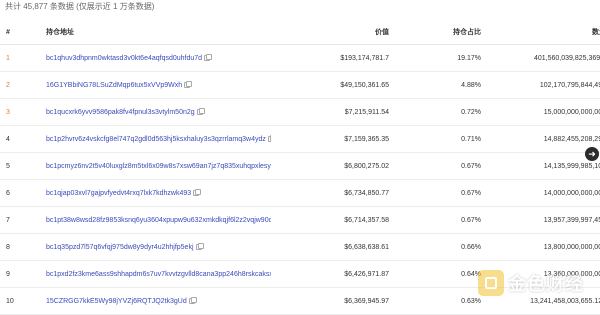 Image resolution: width=600 pixels, height=315 pixels. I want to click on row-percent: 0.72%, so click(435, 112).